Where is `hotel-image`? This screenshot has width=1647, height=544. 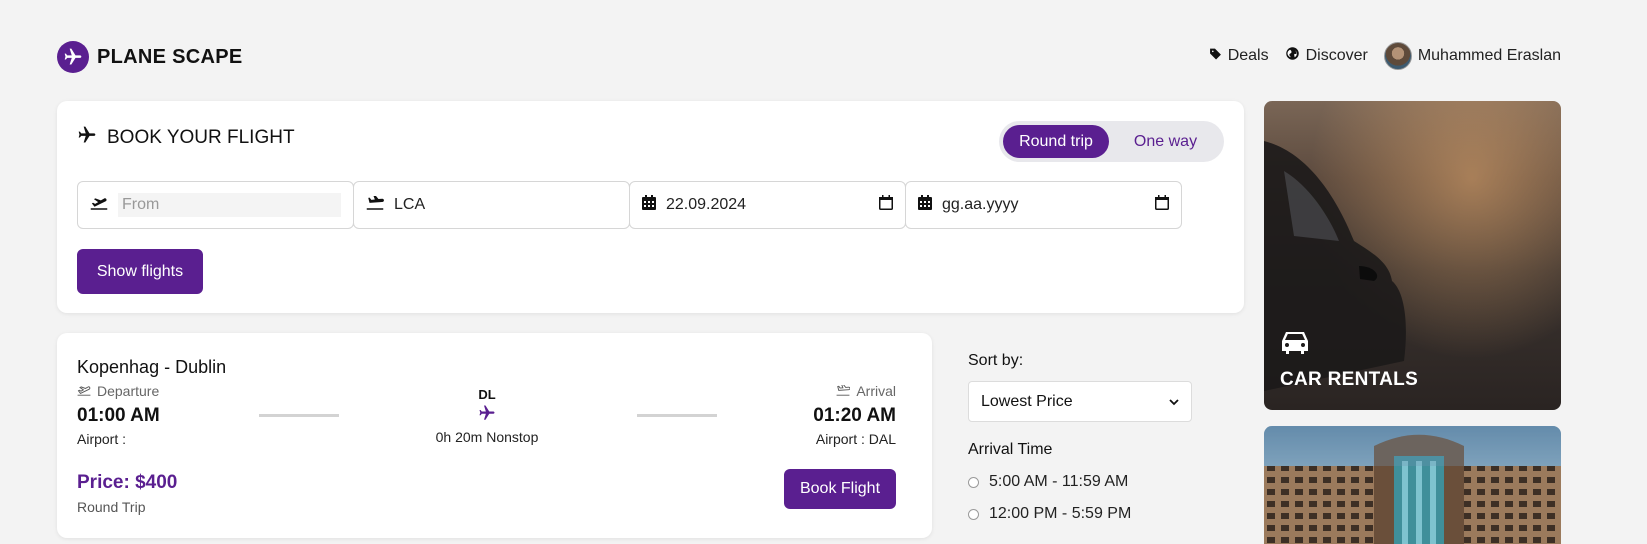
hotel-image is located at coordinates (1412, 485).